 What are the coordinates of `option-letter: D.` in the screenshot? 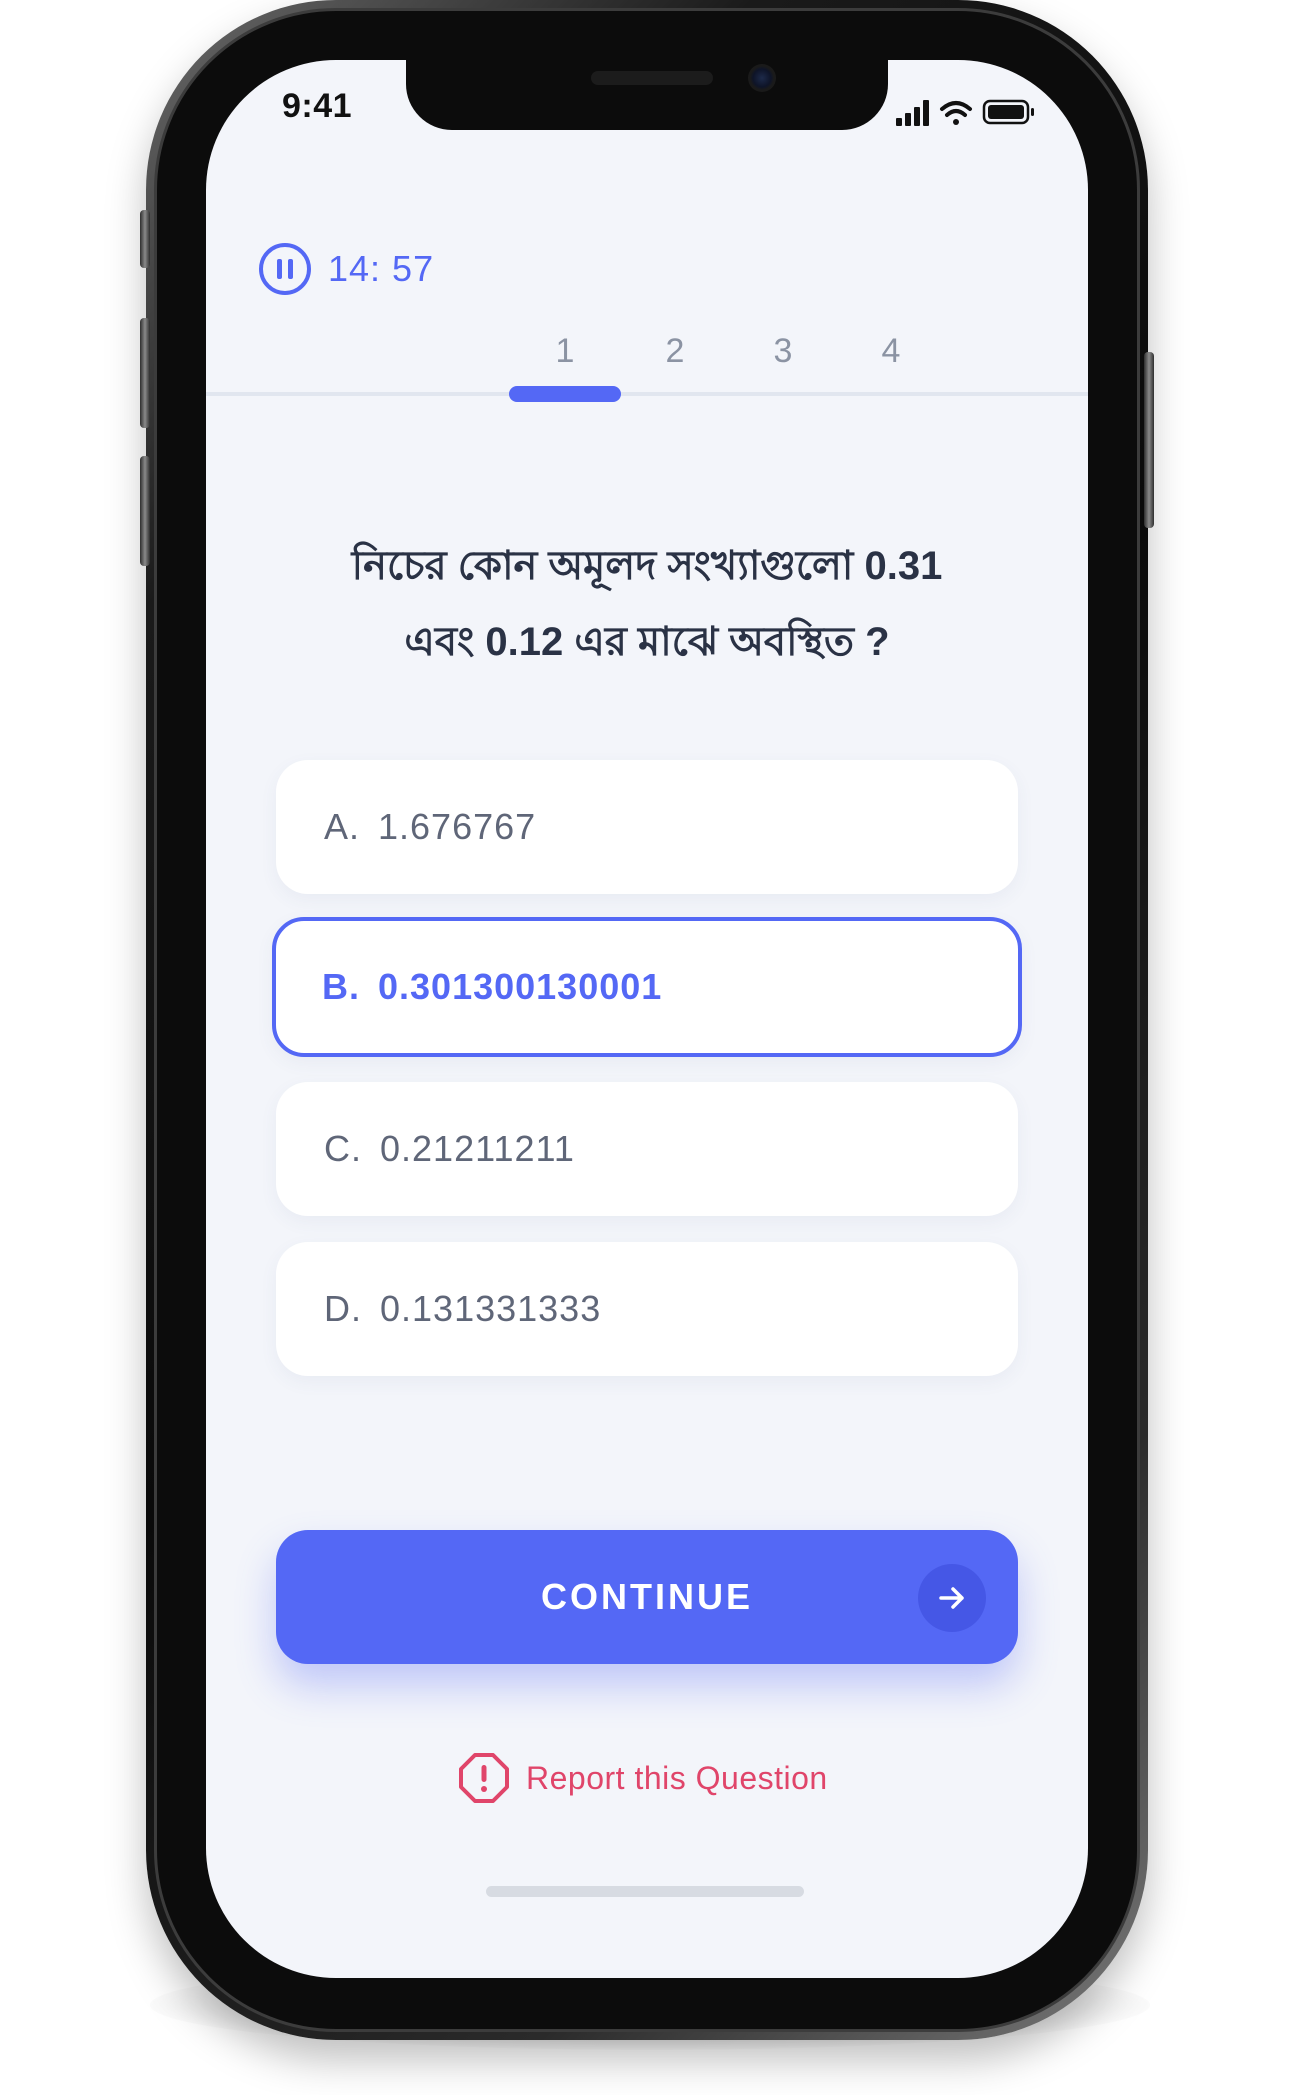 It's located at (343, 1308).